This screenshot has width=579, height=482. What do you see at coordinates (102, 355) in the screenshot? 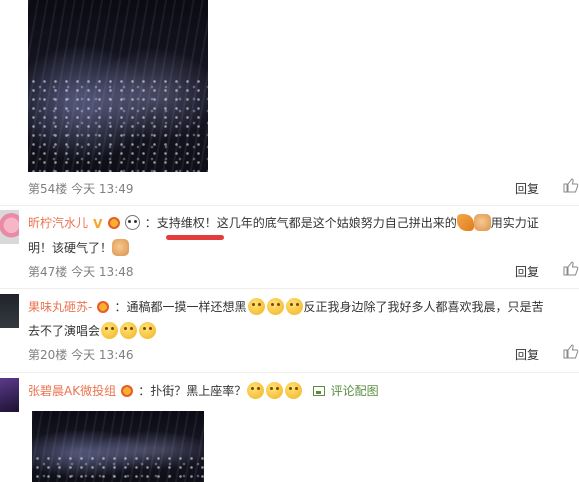
I see `comment-time: 今天 13:46` at bounding box center [102, 355].